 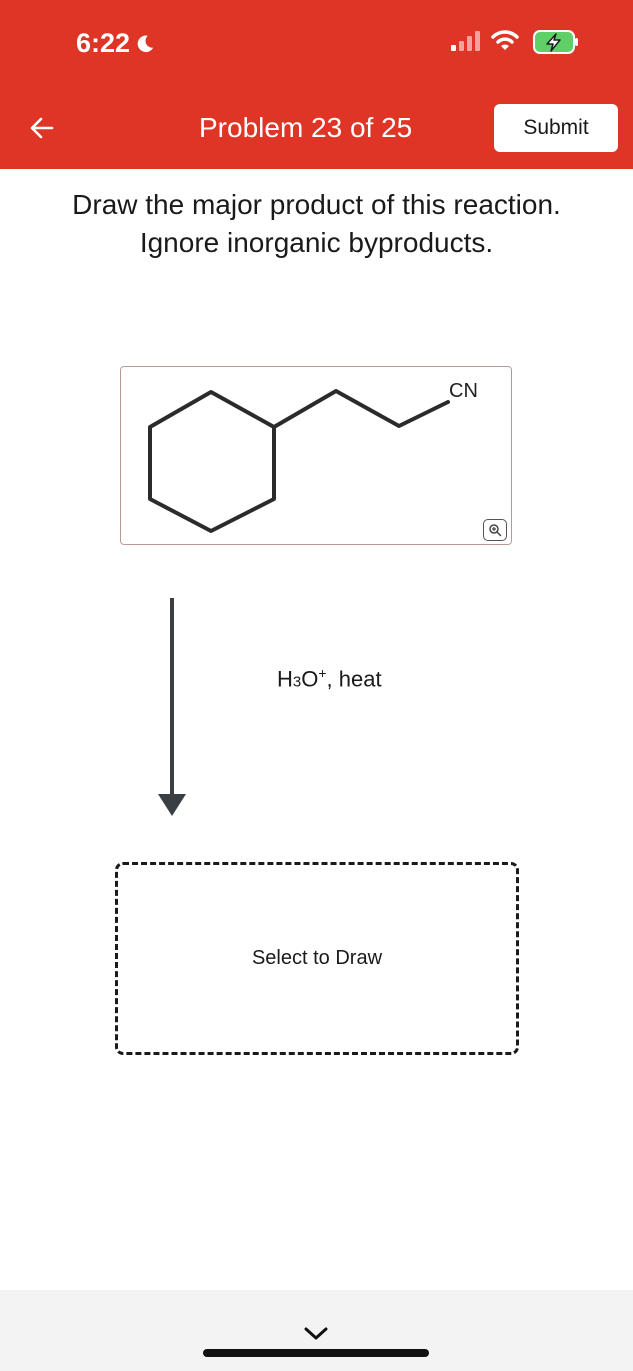 What do you see at coordinates (505, 40) in the screenshot?
I see `wifi-icon` at bounding box center [505, 40].